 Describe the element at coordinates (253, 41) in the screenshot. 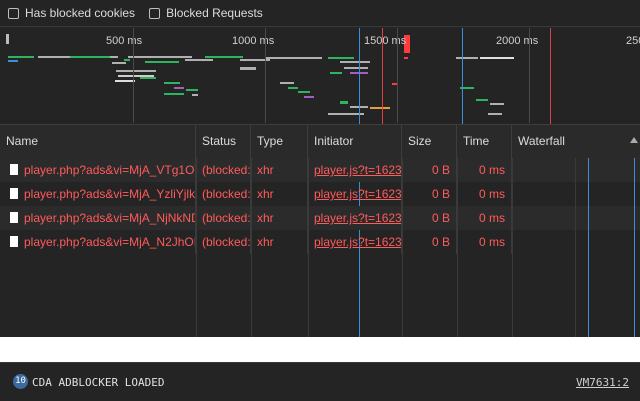

I see `tick-1000ms: 1000 ms` at that location.